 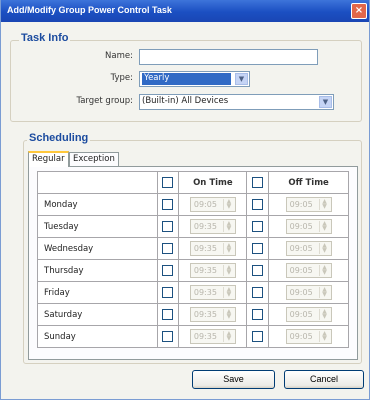 What do you see at coordinates (97, 336) in the screenshot?
I see `day-label: Sunday` at bounding box center [97, 336].